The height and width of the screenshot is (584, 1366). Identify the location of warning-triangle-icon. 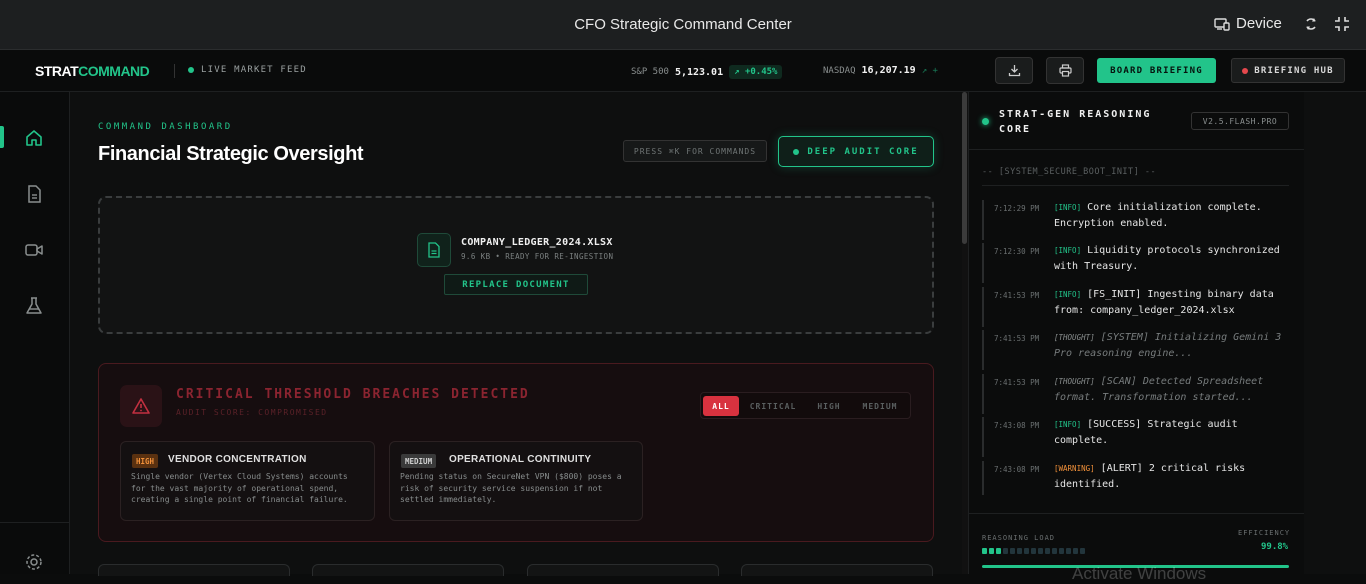
(141, 406).